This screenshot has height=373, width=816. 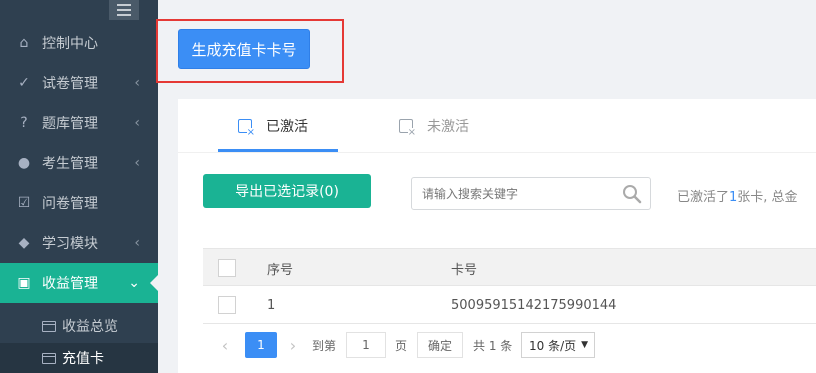 I want to click on tab-label: 已激活, so click(x=287, y=127).